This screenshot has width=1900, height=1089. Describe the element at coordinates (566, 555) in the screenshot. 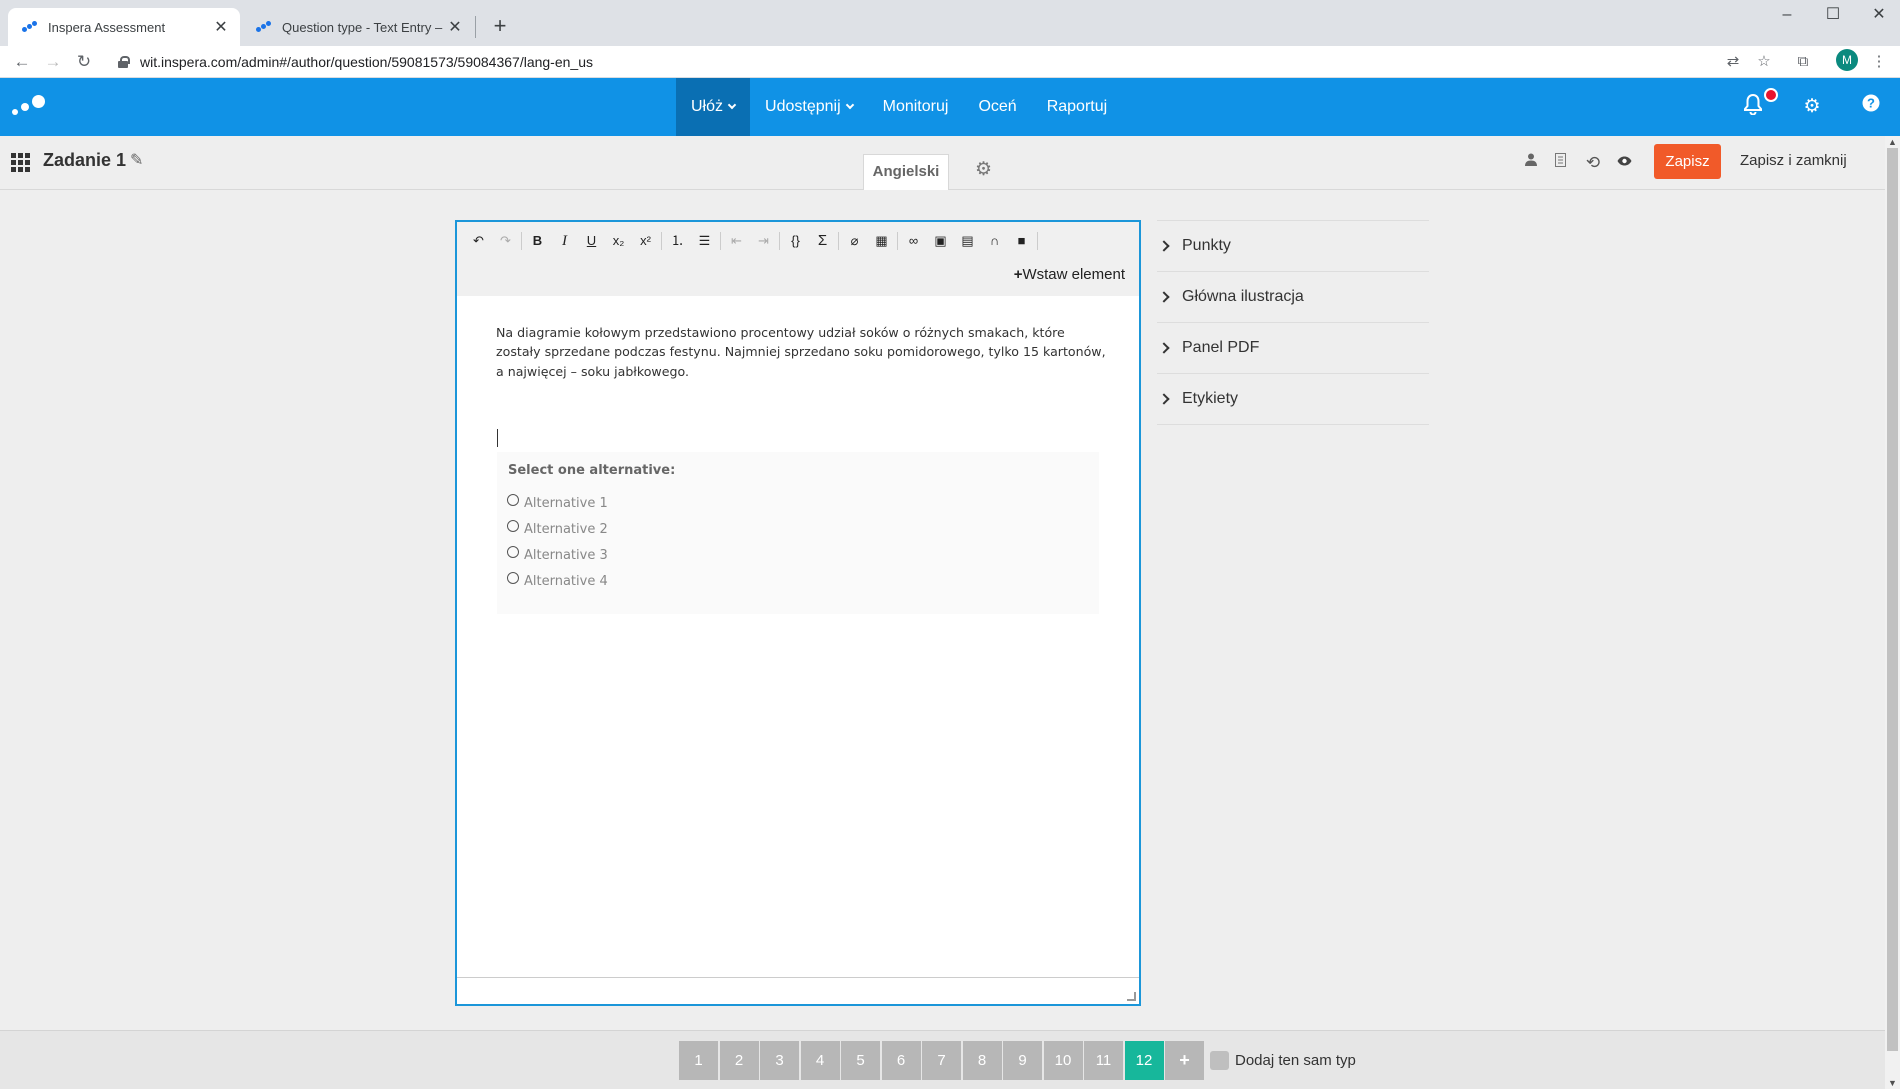

I see `alternative-label: Alternative 3` at that location.